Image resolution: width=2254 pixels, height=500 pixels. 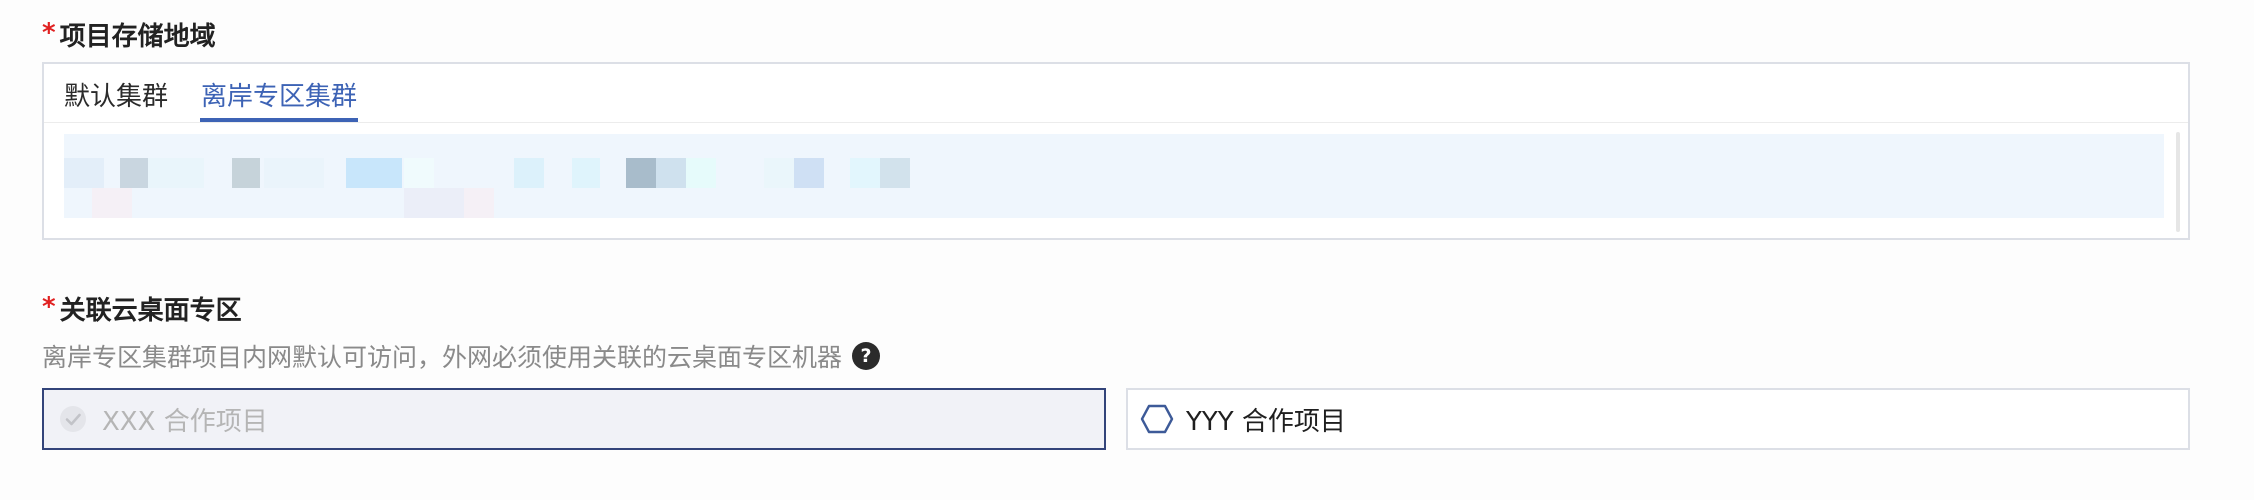 I want to click on storage-region-label: * 项目存储地域, so click(x=129, y=34).